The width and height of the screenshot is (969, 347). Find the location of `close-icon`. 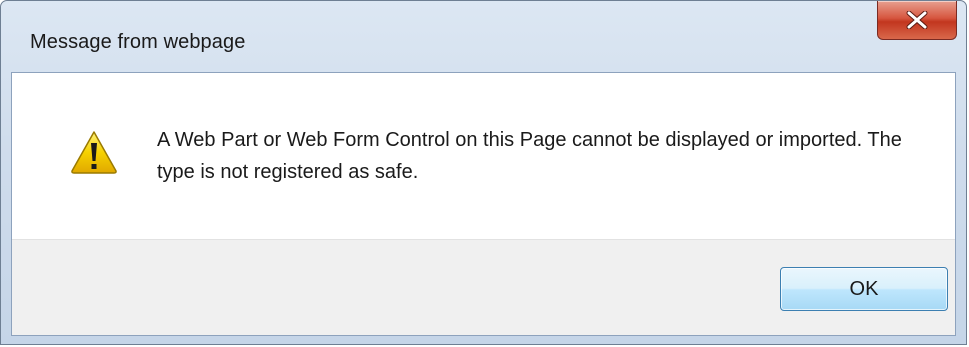

close-icon is located at coordinates (917, 20).